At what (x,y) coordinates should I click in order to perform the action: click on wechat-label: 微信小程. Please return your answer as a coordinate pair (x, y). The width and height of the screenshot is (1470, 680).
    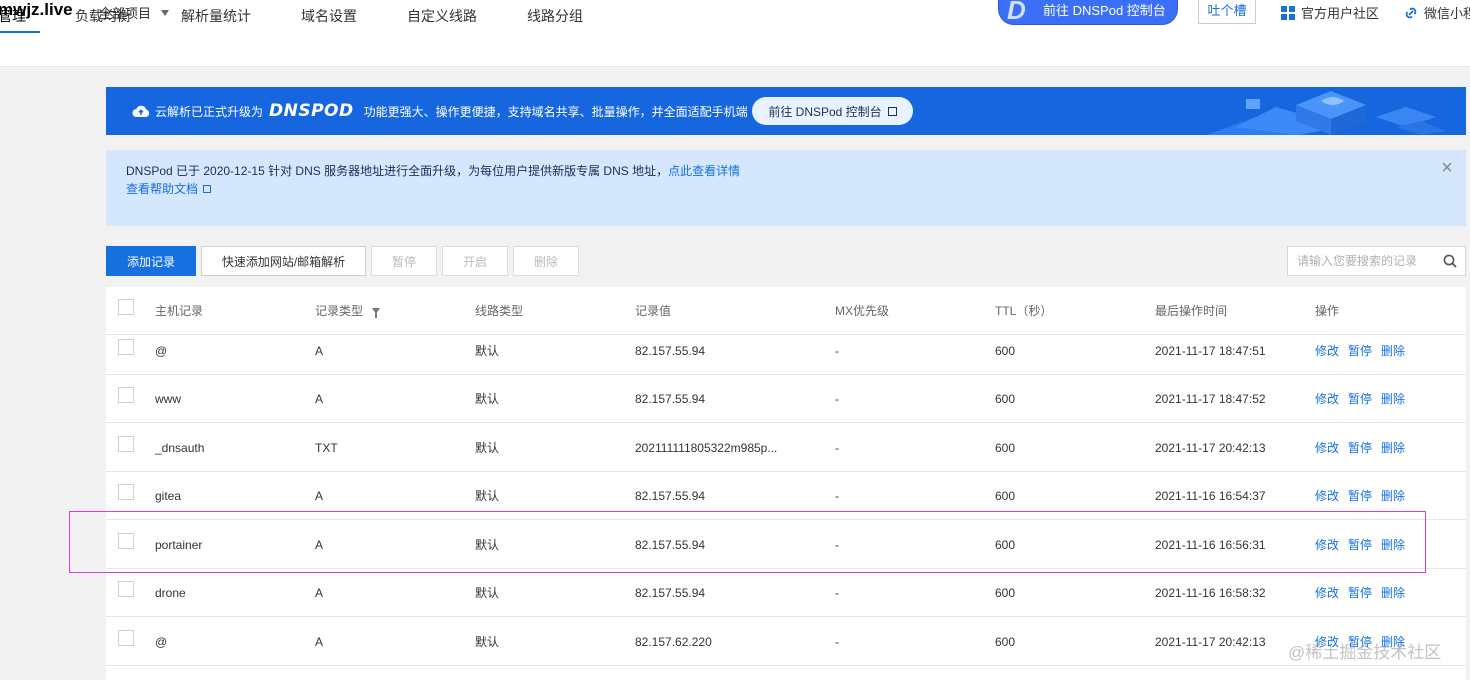
    Looking at the image, I should click on (1447, 13).